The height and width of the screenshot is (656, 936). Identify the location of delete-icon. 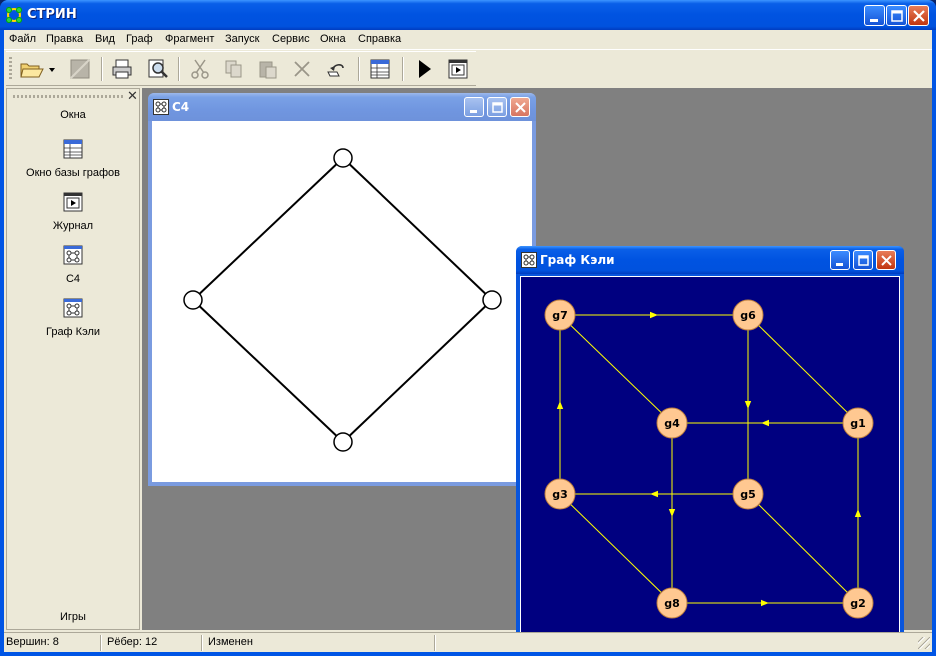
(302, 69).